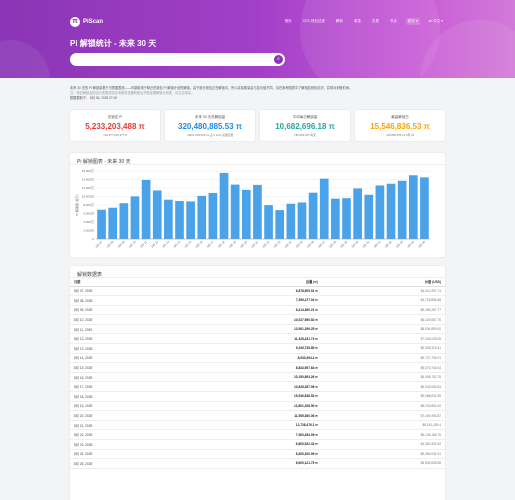 This screenshot has height=500, width=515. What do you see at coordinates (132, 244) in the screenshot?
I see `x-tick-label: 8月 10` at bounding box center [132, 244].